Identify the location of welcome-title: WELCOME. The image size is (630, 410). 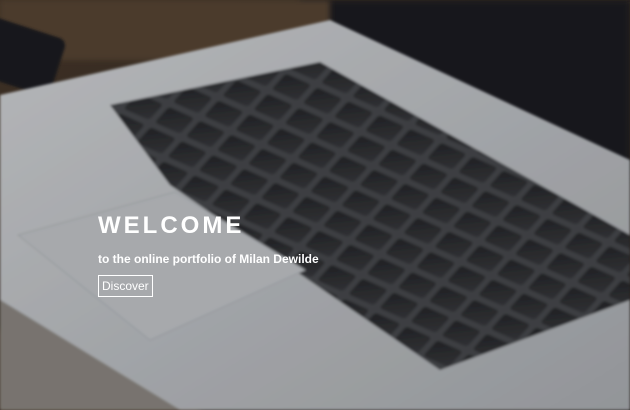
(171, 225).